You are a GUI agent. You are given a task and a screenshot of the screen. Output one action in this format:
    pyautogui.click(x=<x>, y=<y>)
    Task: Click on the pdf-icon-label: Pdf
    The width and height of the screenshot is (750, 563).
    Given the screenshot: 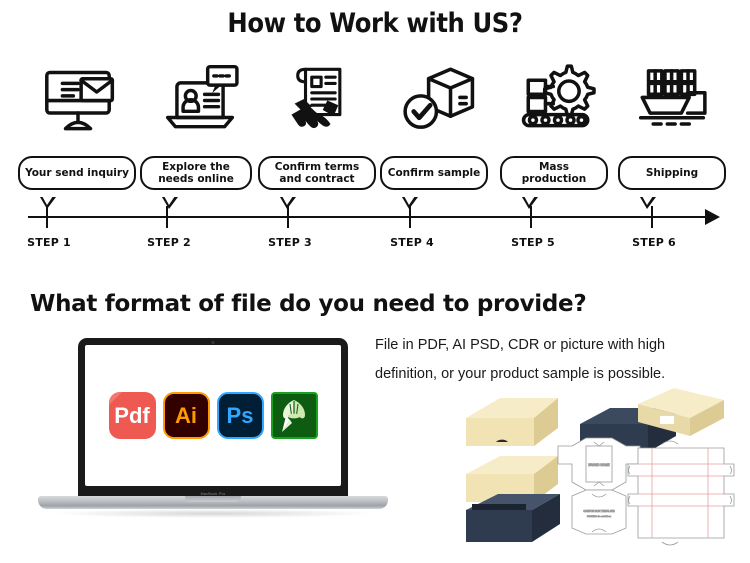 What is the action you would take?
    pyautogui.click(x=132, y=415)
    